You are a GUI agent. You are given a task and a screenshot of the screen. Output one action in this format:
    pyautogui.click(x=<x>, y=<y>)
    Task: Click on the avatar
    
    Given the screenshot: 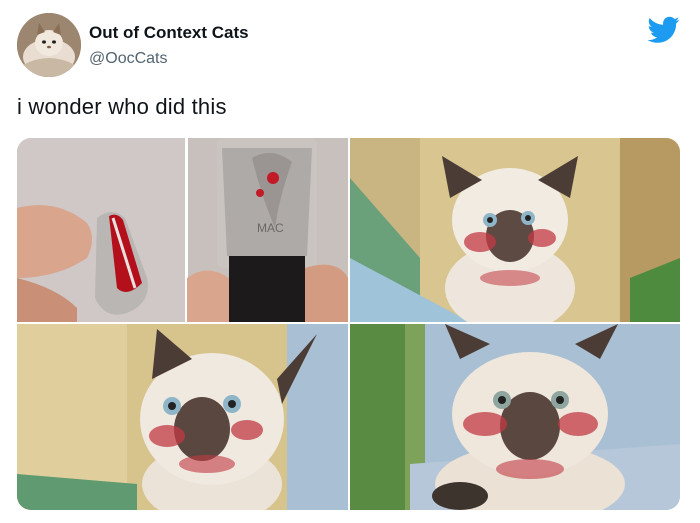 What is the action you would take?
    pyautogui.click(x=49, y=45)
    